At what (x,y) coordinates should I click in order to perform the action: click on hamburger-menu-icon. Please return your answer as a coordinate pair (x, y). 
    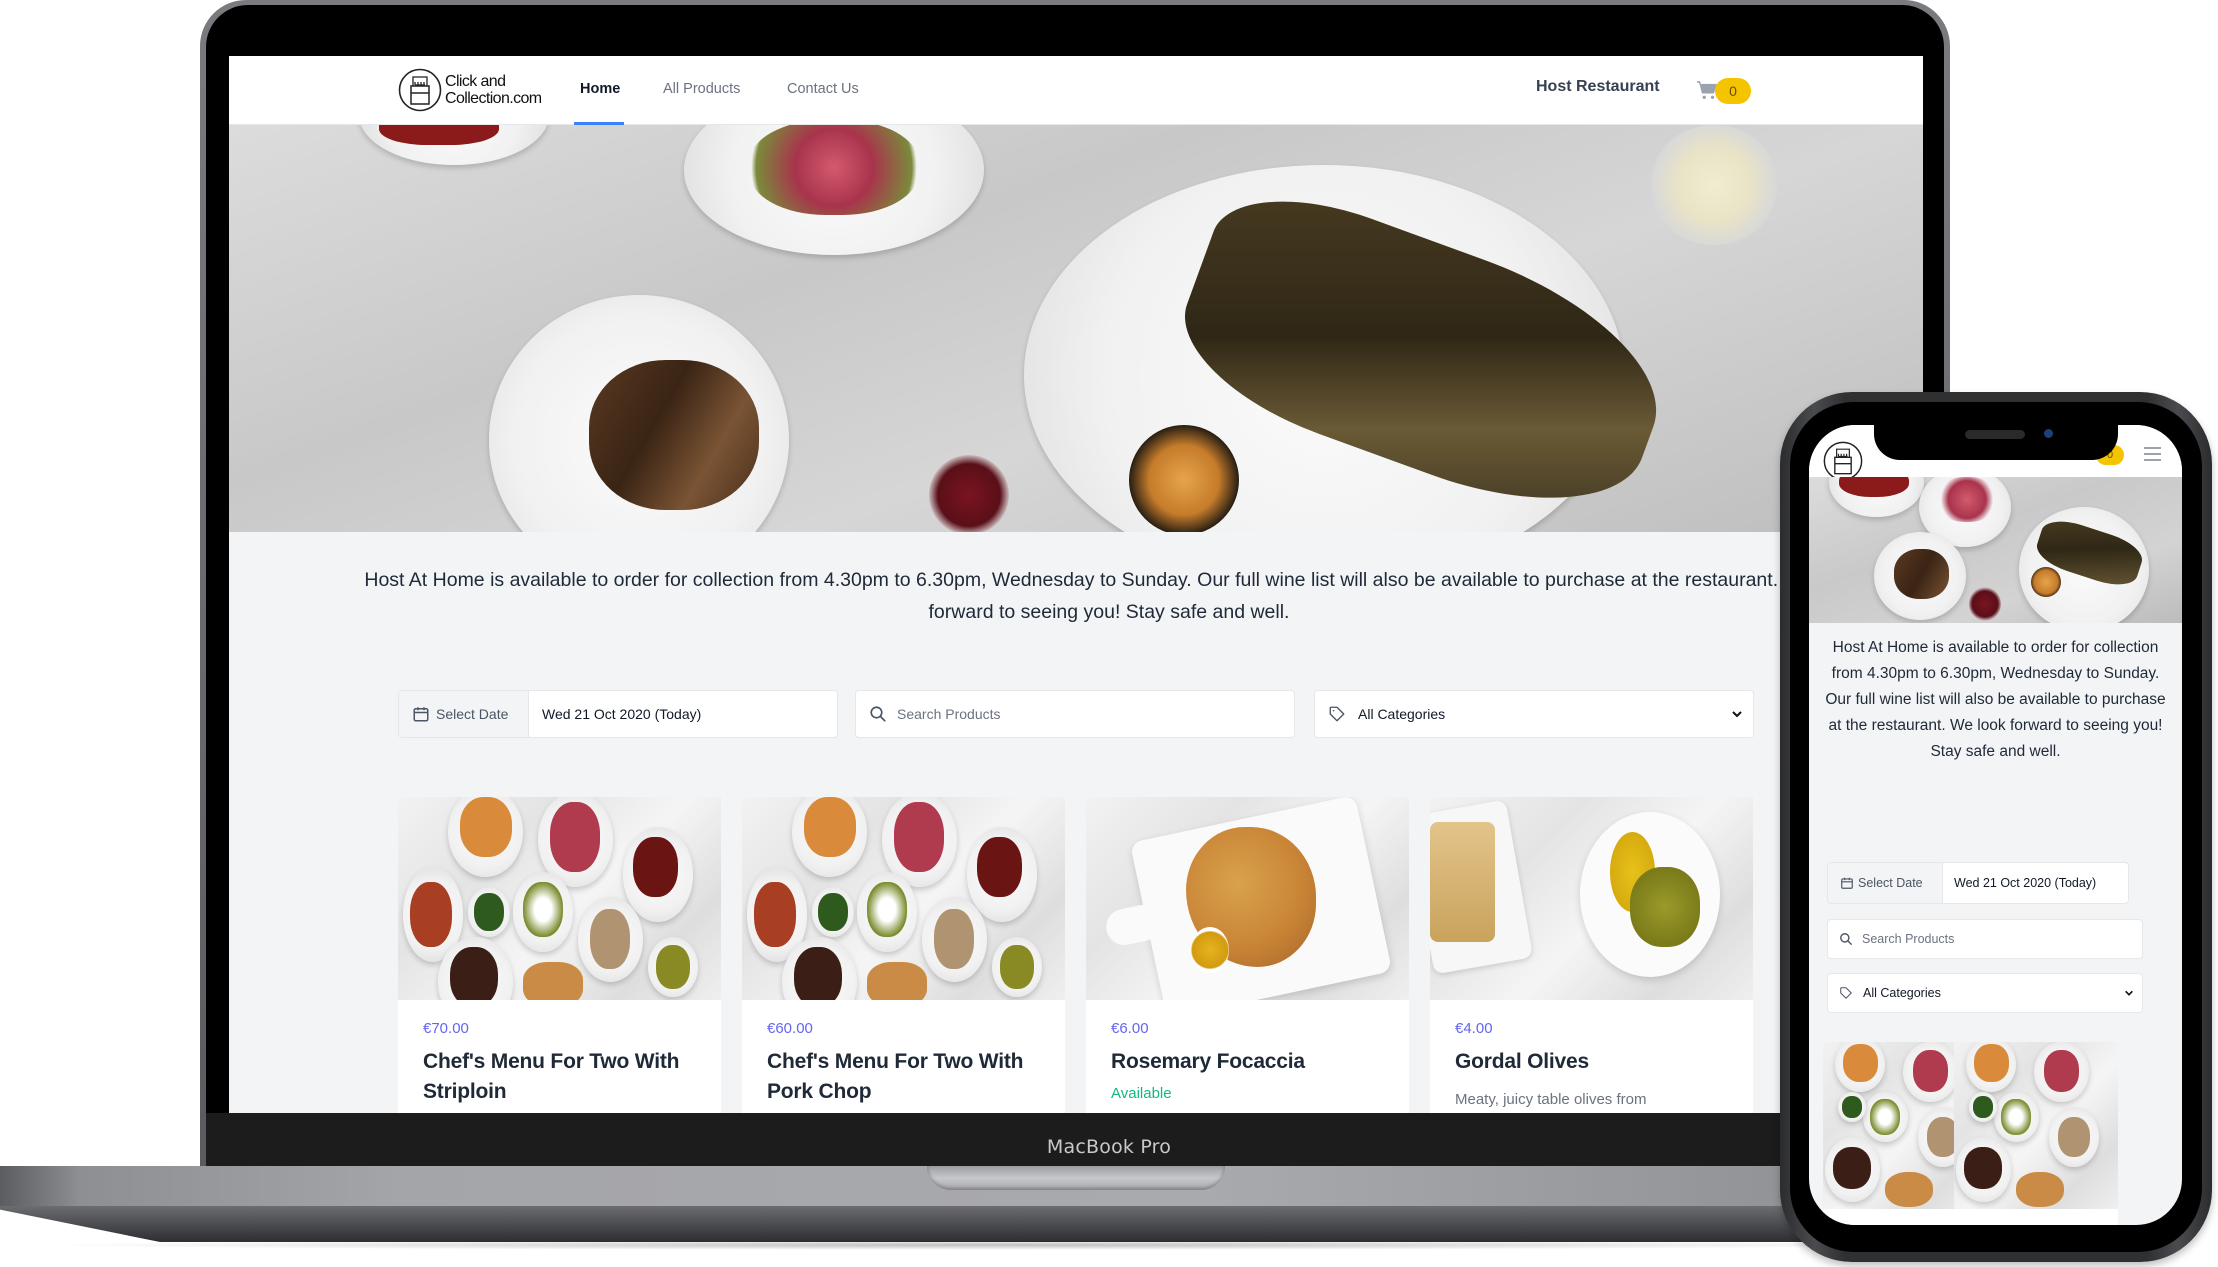
    Looking at the image, I should click on (2152, 454).